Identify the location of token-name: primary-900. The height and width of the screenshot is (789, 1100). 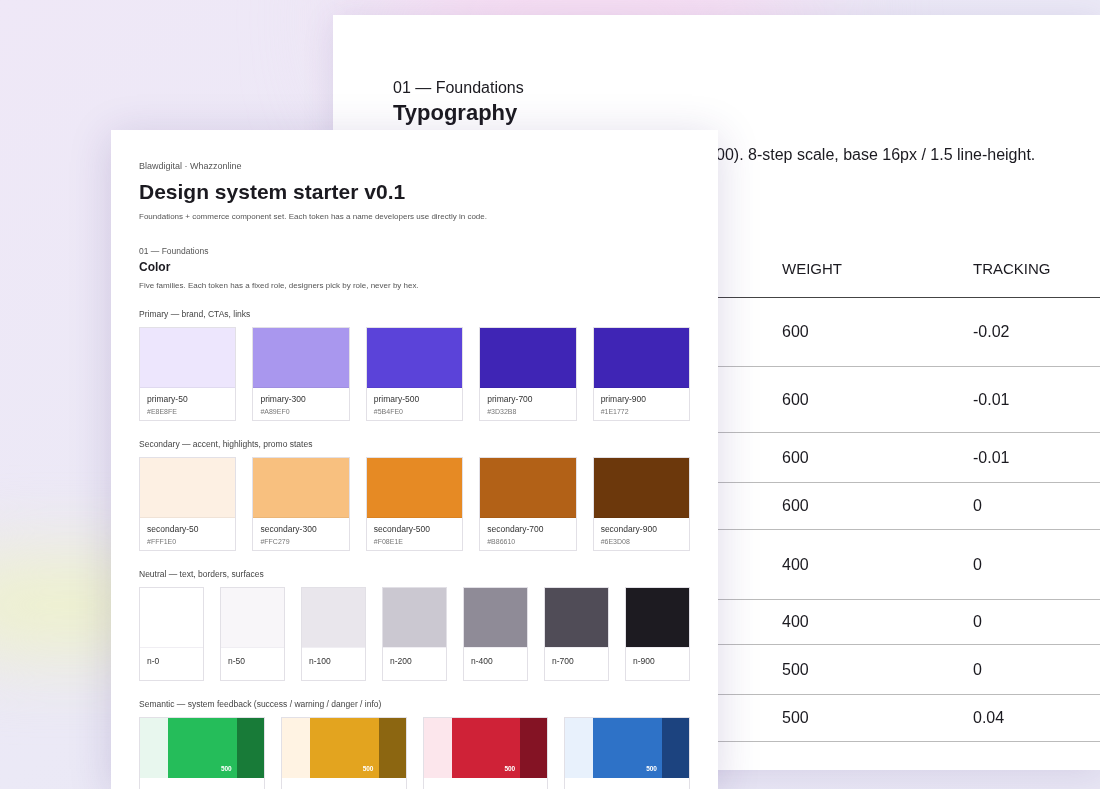
(623, 399).